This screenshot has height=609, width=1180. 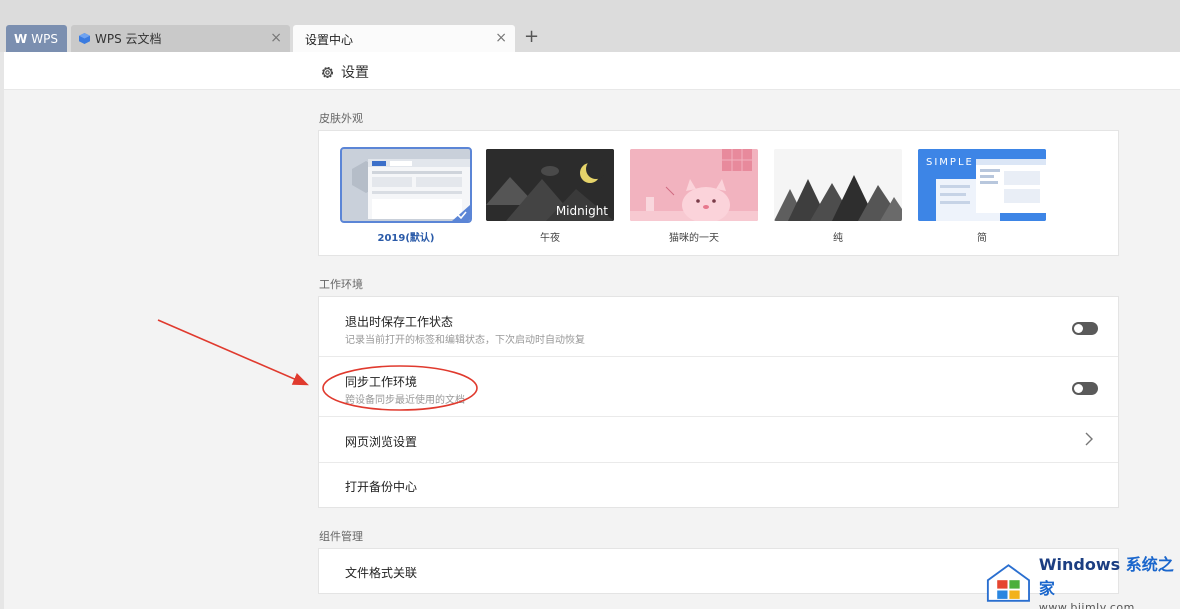 I want to click on wps-logo-icon: W, so click(x=21, y=38).